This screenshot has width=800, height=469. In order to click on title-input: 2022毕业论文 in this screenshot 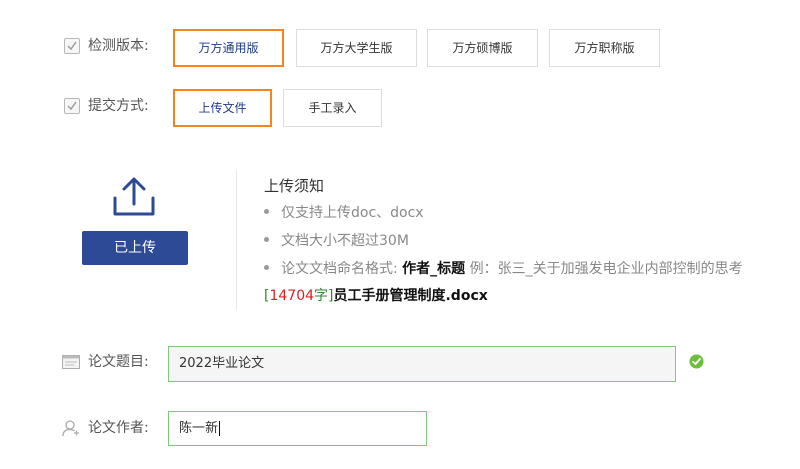, I will do `click(422, 364)`.